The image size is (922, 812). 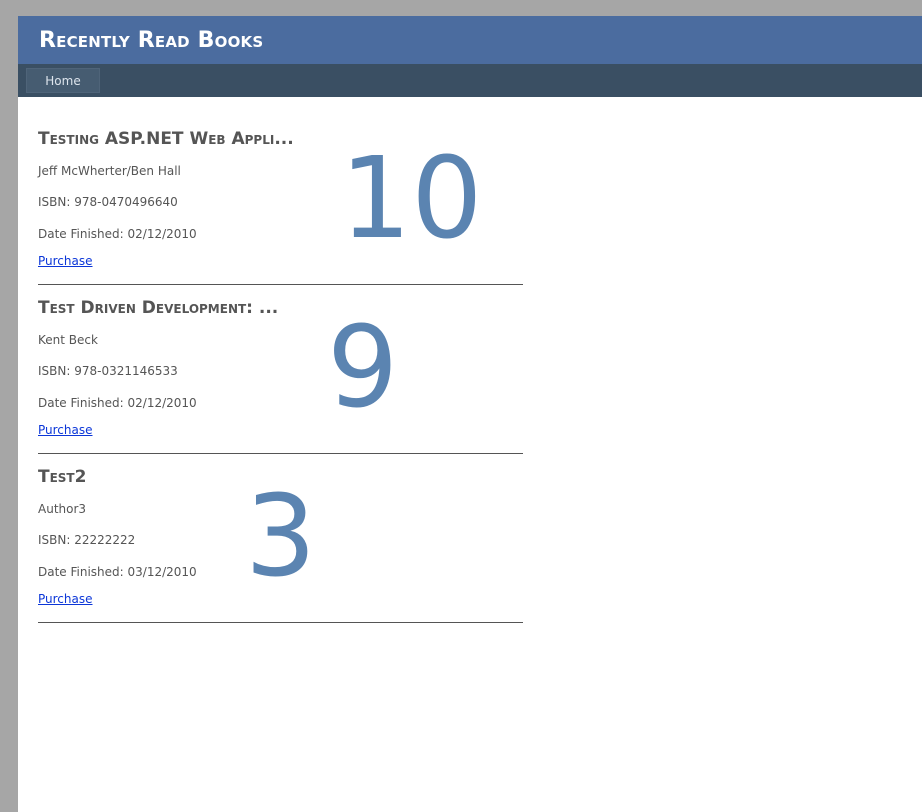 I want to click on book-isbn: ISBN: 978-0321146533, so click(x=108, y=371).